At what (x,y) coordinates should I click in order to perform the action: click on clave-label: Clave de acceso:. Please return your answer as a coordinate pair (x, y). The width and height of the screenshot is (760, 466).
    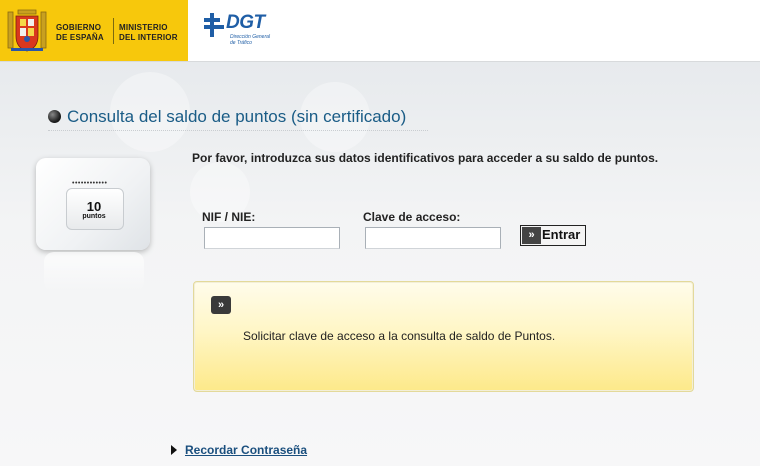
    Looking at the image, I should click on (412, 217).